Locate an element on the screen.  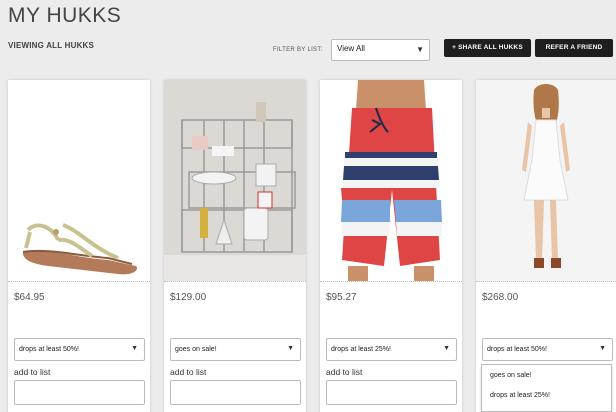
price: $268.00 is located at coordinates (500, 297).